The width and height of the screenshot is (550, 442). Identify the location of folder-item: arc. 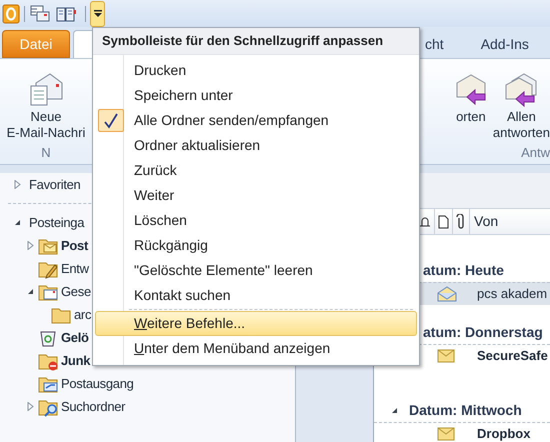
(83, 314).